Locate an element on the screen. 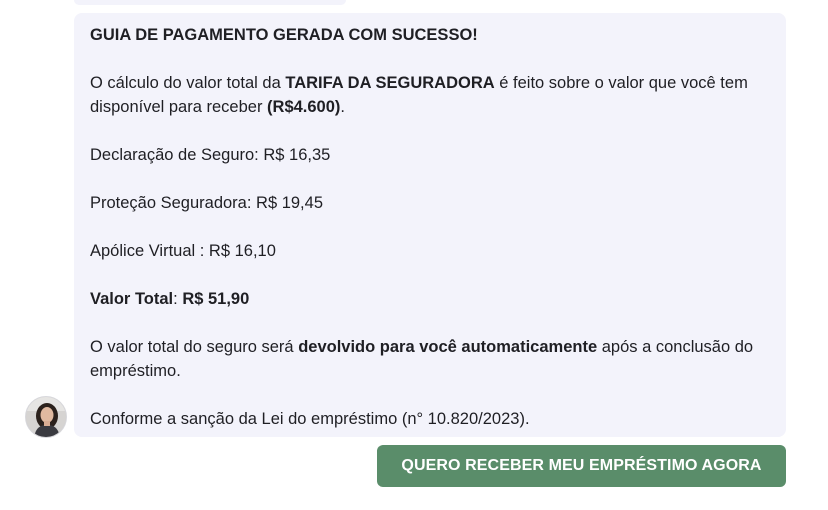  calc-bold-amount: (R$4.600) is located at coordinates (304, 107).